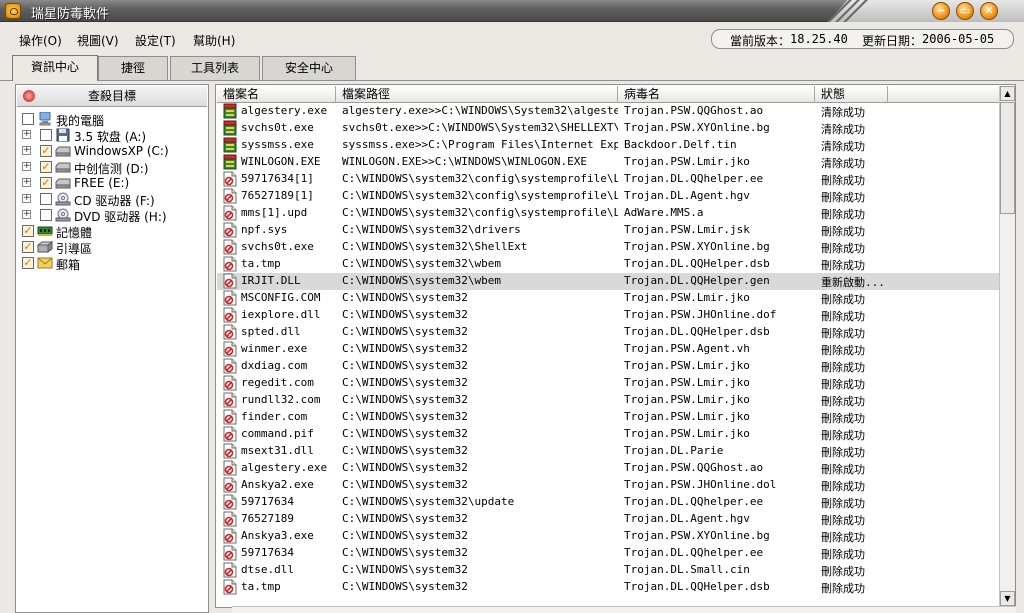 The image size is (1024, 613). Describe the element at coordinates (664, 212) in the screenshot. I see `cell-virus-name: AdWare.MMS.a` at that location.